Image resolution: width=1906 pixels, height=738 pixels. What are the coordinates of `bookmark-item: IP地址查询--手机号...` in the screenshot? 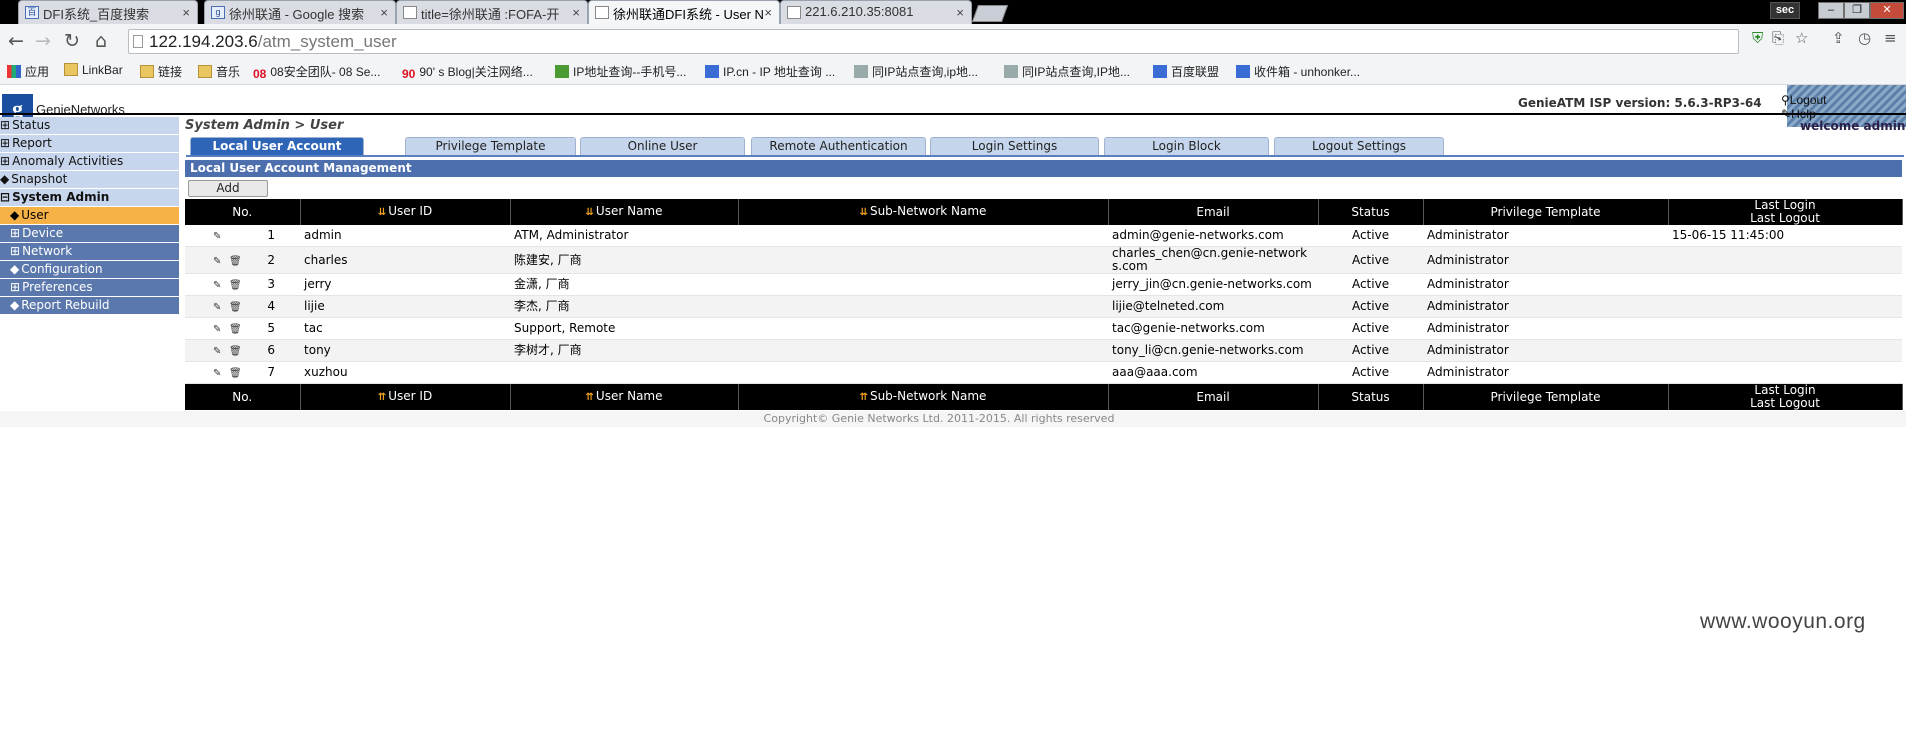 It's located at (620, 71).